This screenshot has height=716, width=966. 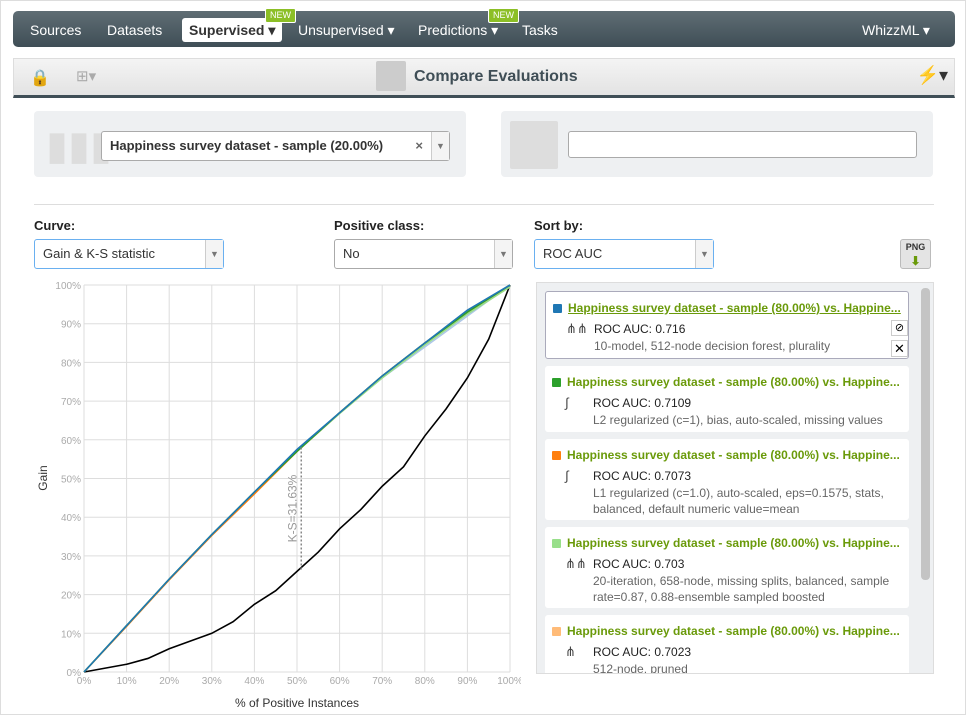 What do you see at coordinates (642, 476) in the screenshot?
I see `roc-auc: ROC AUC: 0.7073` at bounding box center [642, 476].